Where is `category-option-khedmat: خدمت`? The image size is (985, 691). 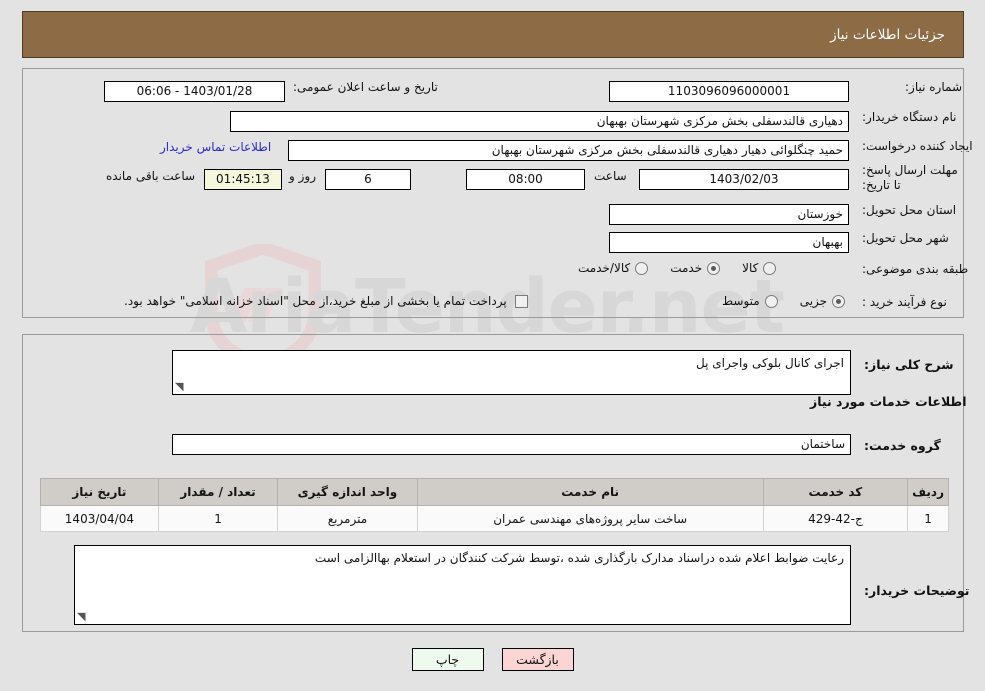
category-option-khedmat: خدمت is located at coordinates (695, 268).